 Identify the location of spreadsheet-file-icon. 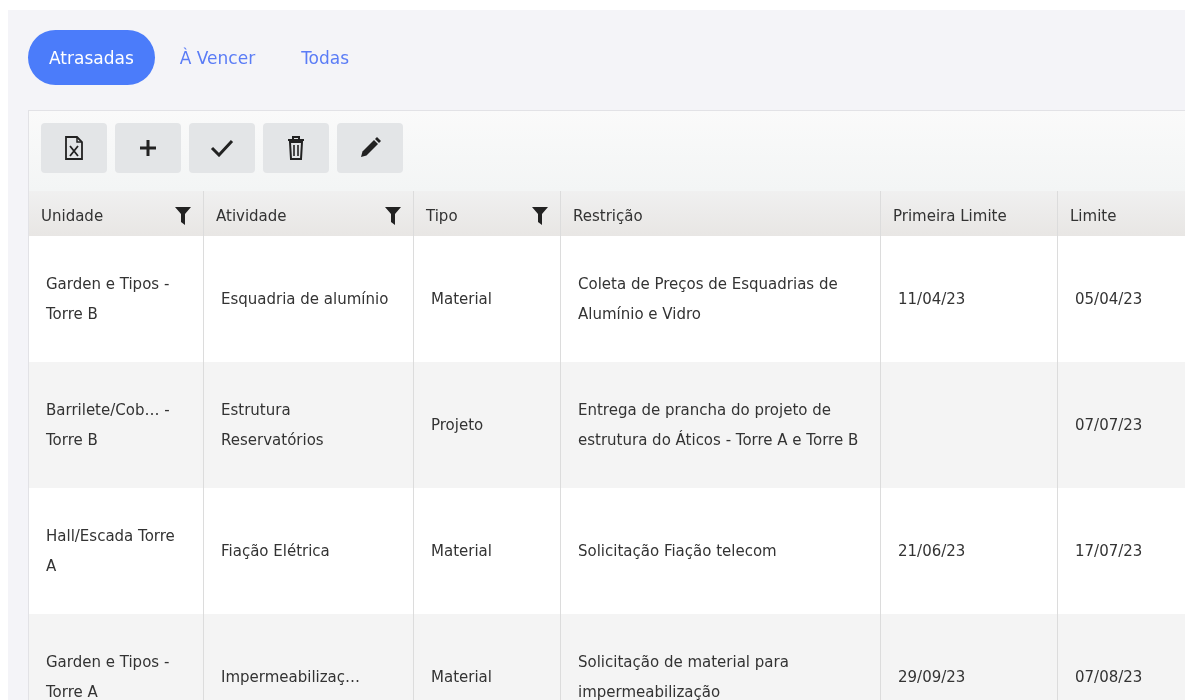
(74, 148).